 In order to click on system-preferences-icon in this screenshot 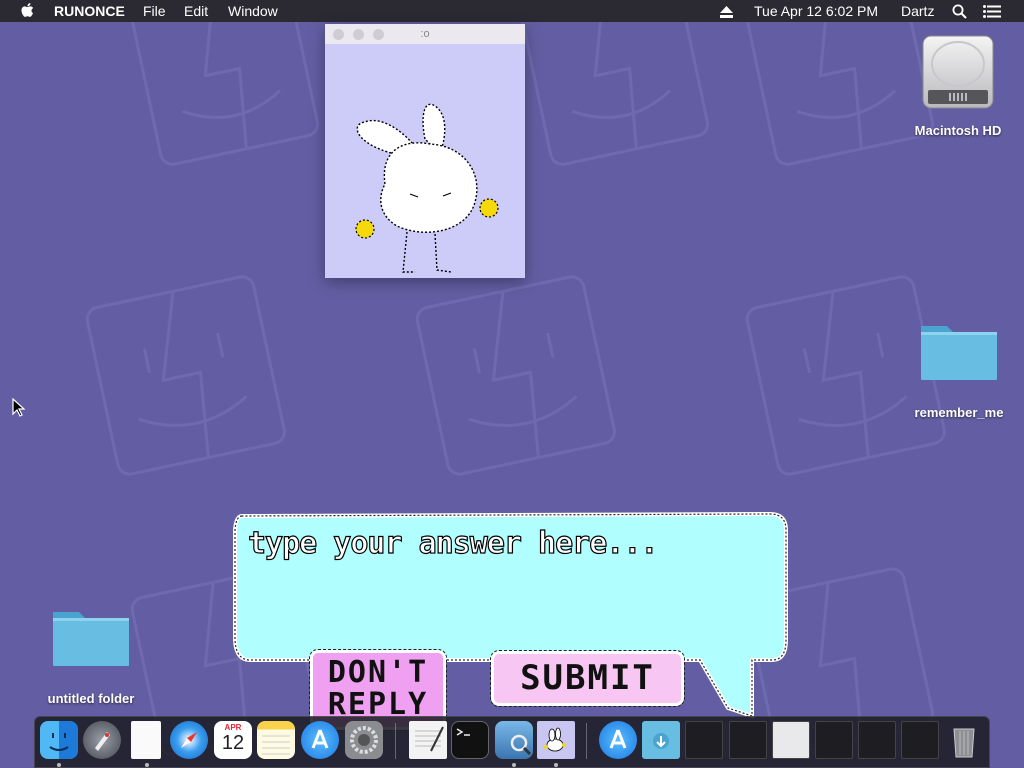, I will do `click(364, 740)`.